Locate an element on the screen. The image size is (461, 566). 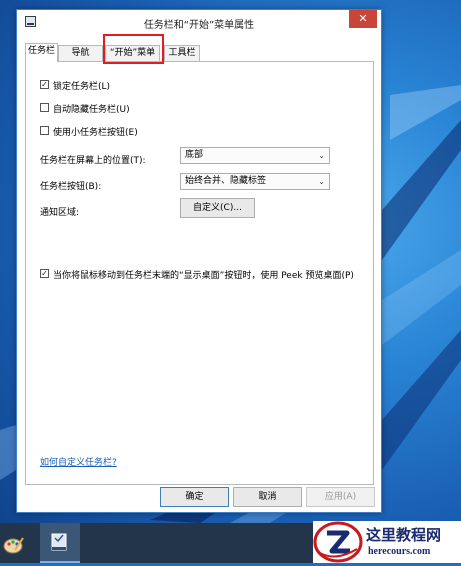
window-title: 任务栏和“开始”菜单属性 is located at coordinates (199, 25).